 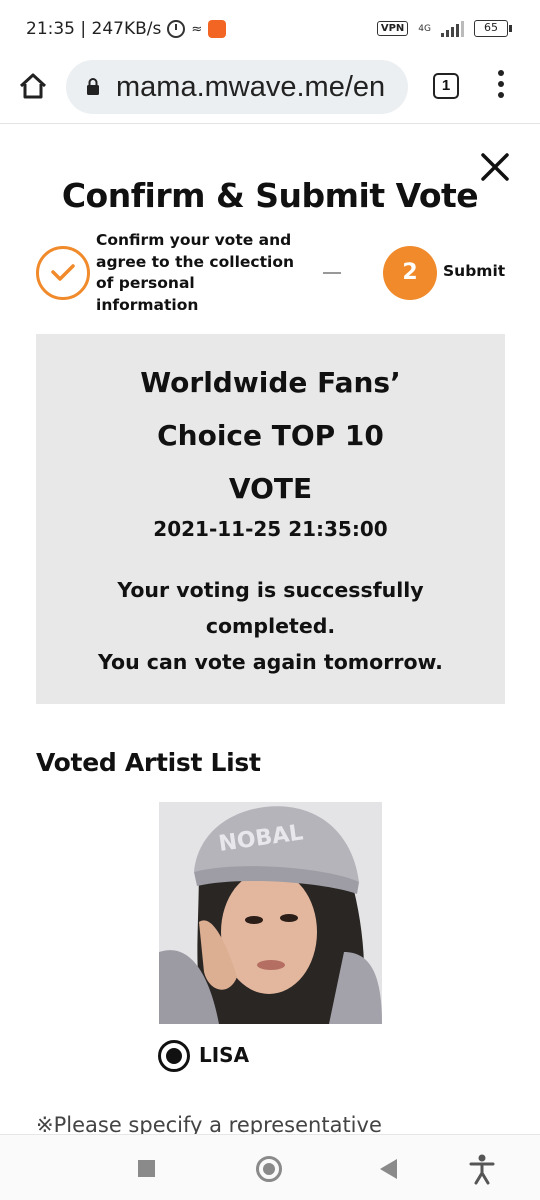 I want to click on browser-toolbar: mama.mwave.me/en 1, so click(x=270, y=91).